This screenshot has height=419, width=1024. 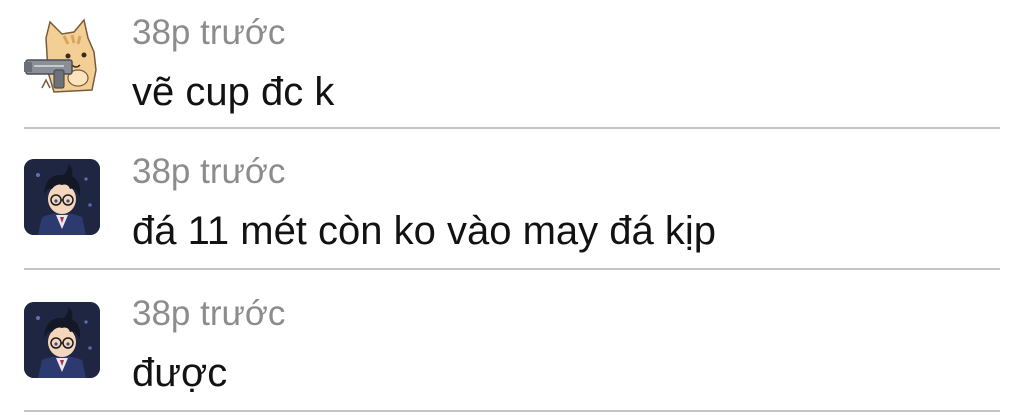 What do you see at coordinates (180, 373) in the screenshot?
I see `comment-text: được` at bounding box center [180, 373].